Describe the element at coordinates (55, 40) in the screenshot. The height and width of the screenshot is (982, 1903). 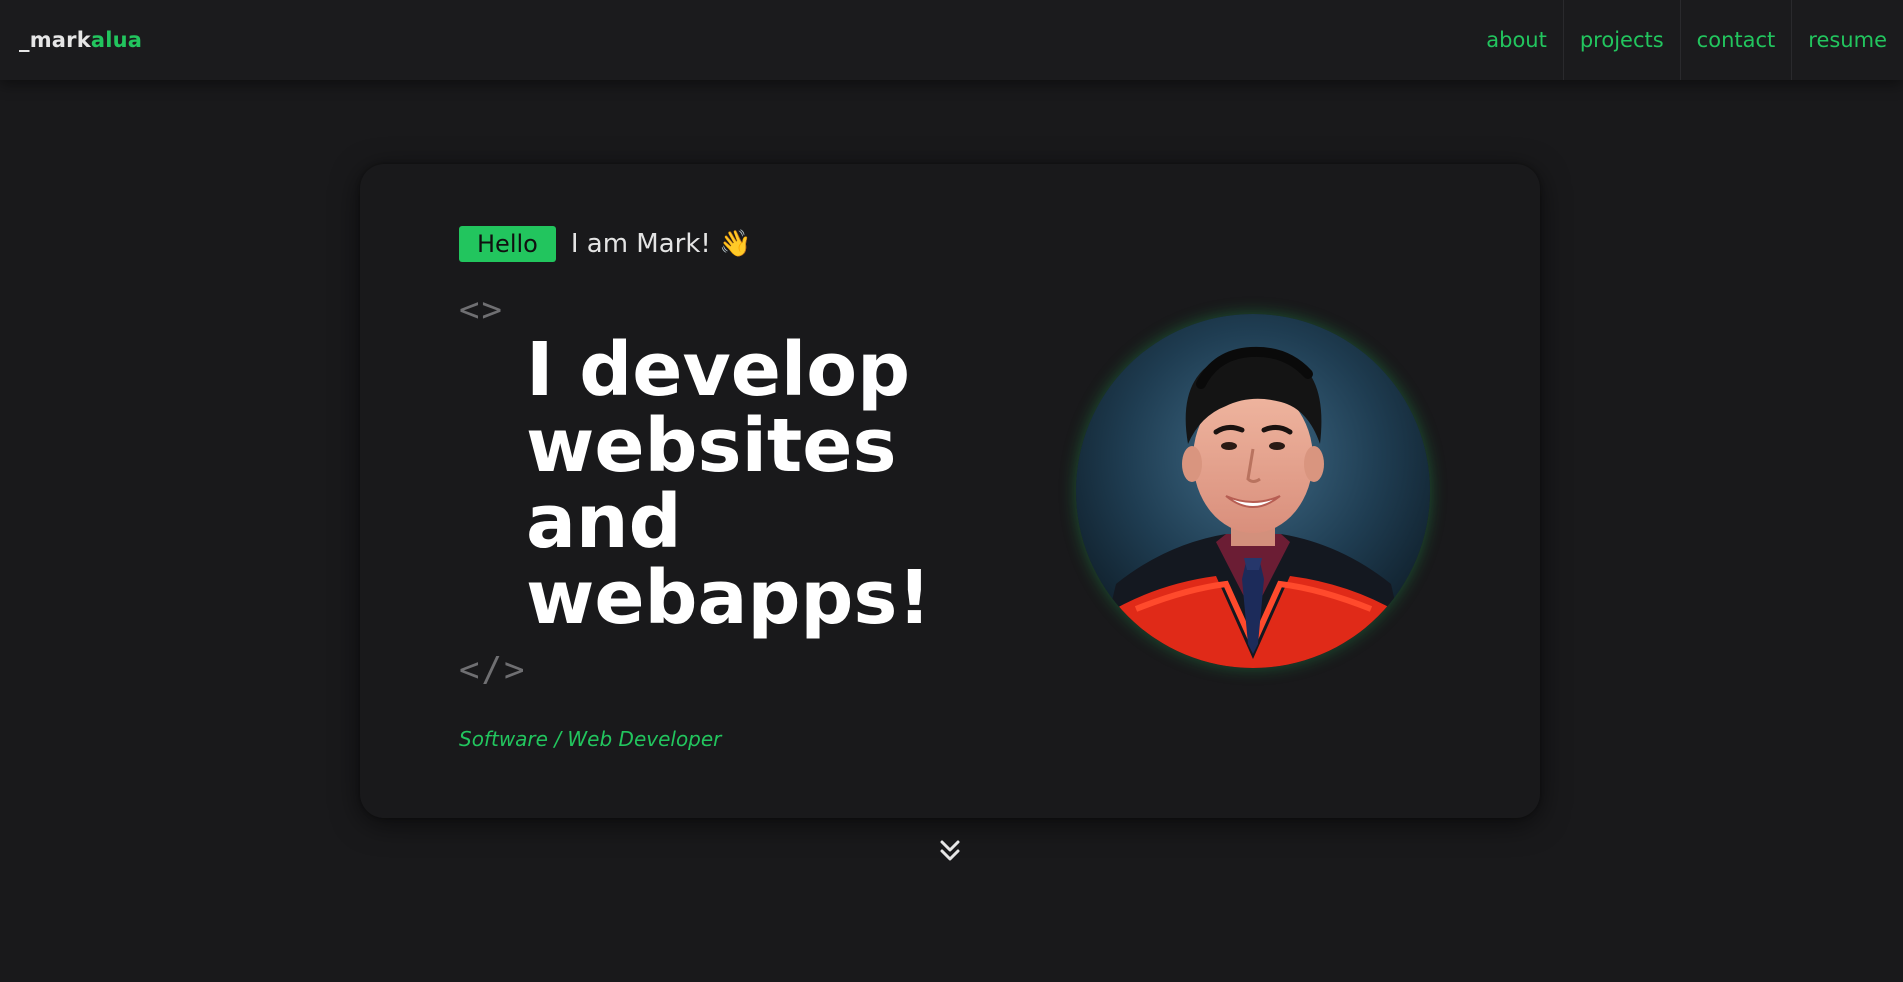
I see `logo-prefix: _mark` at that location.